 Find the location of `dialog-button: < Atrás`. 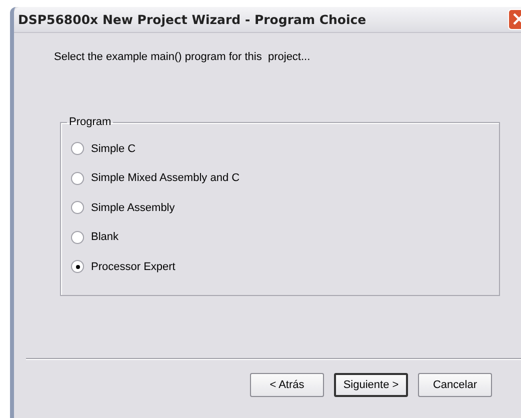

dialog-button: < Atrás is located at coordinates (287, 385).